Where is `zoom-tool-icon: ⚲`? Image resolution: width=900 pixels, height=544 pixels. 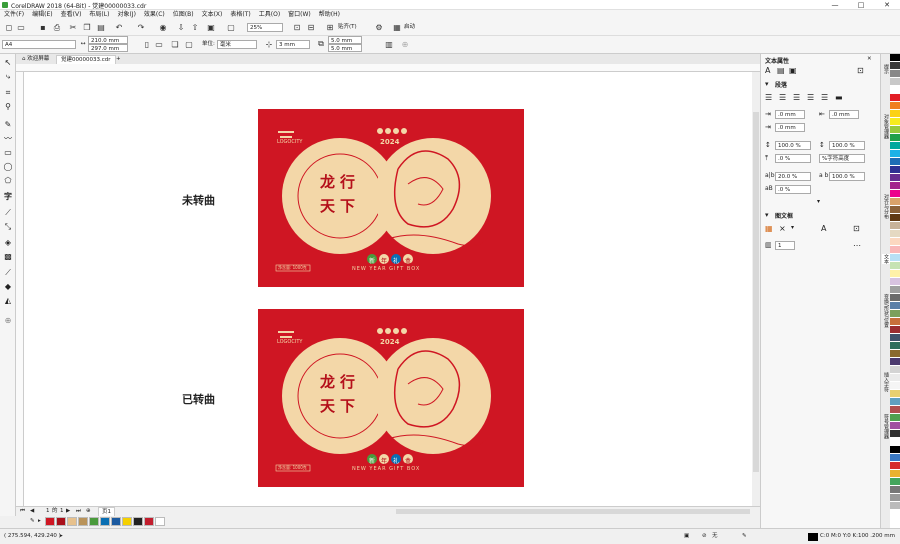
zoom-tool-icon: ⚲ is located at coordinates (8, 107).